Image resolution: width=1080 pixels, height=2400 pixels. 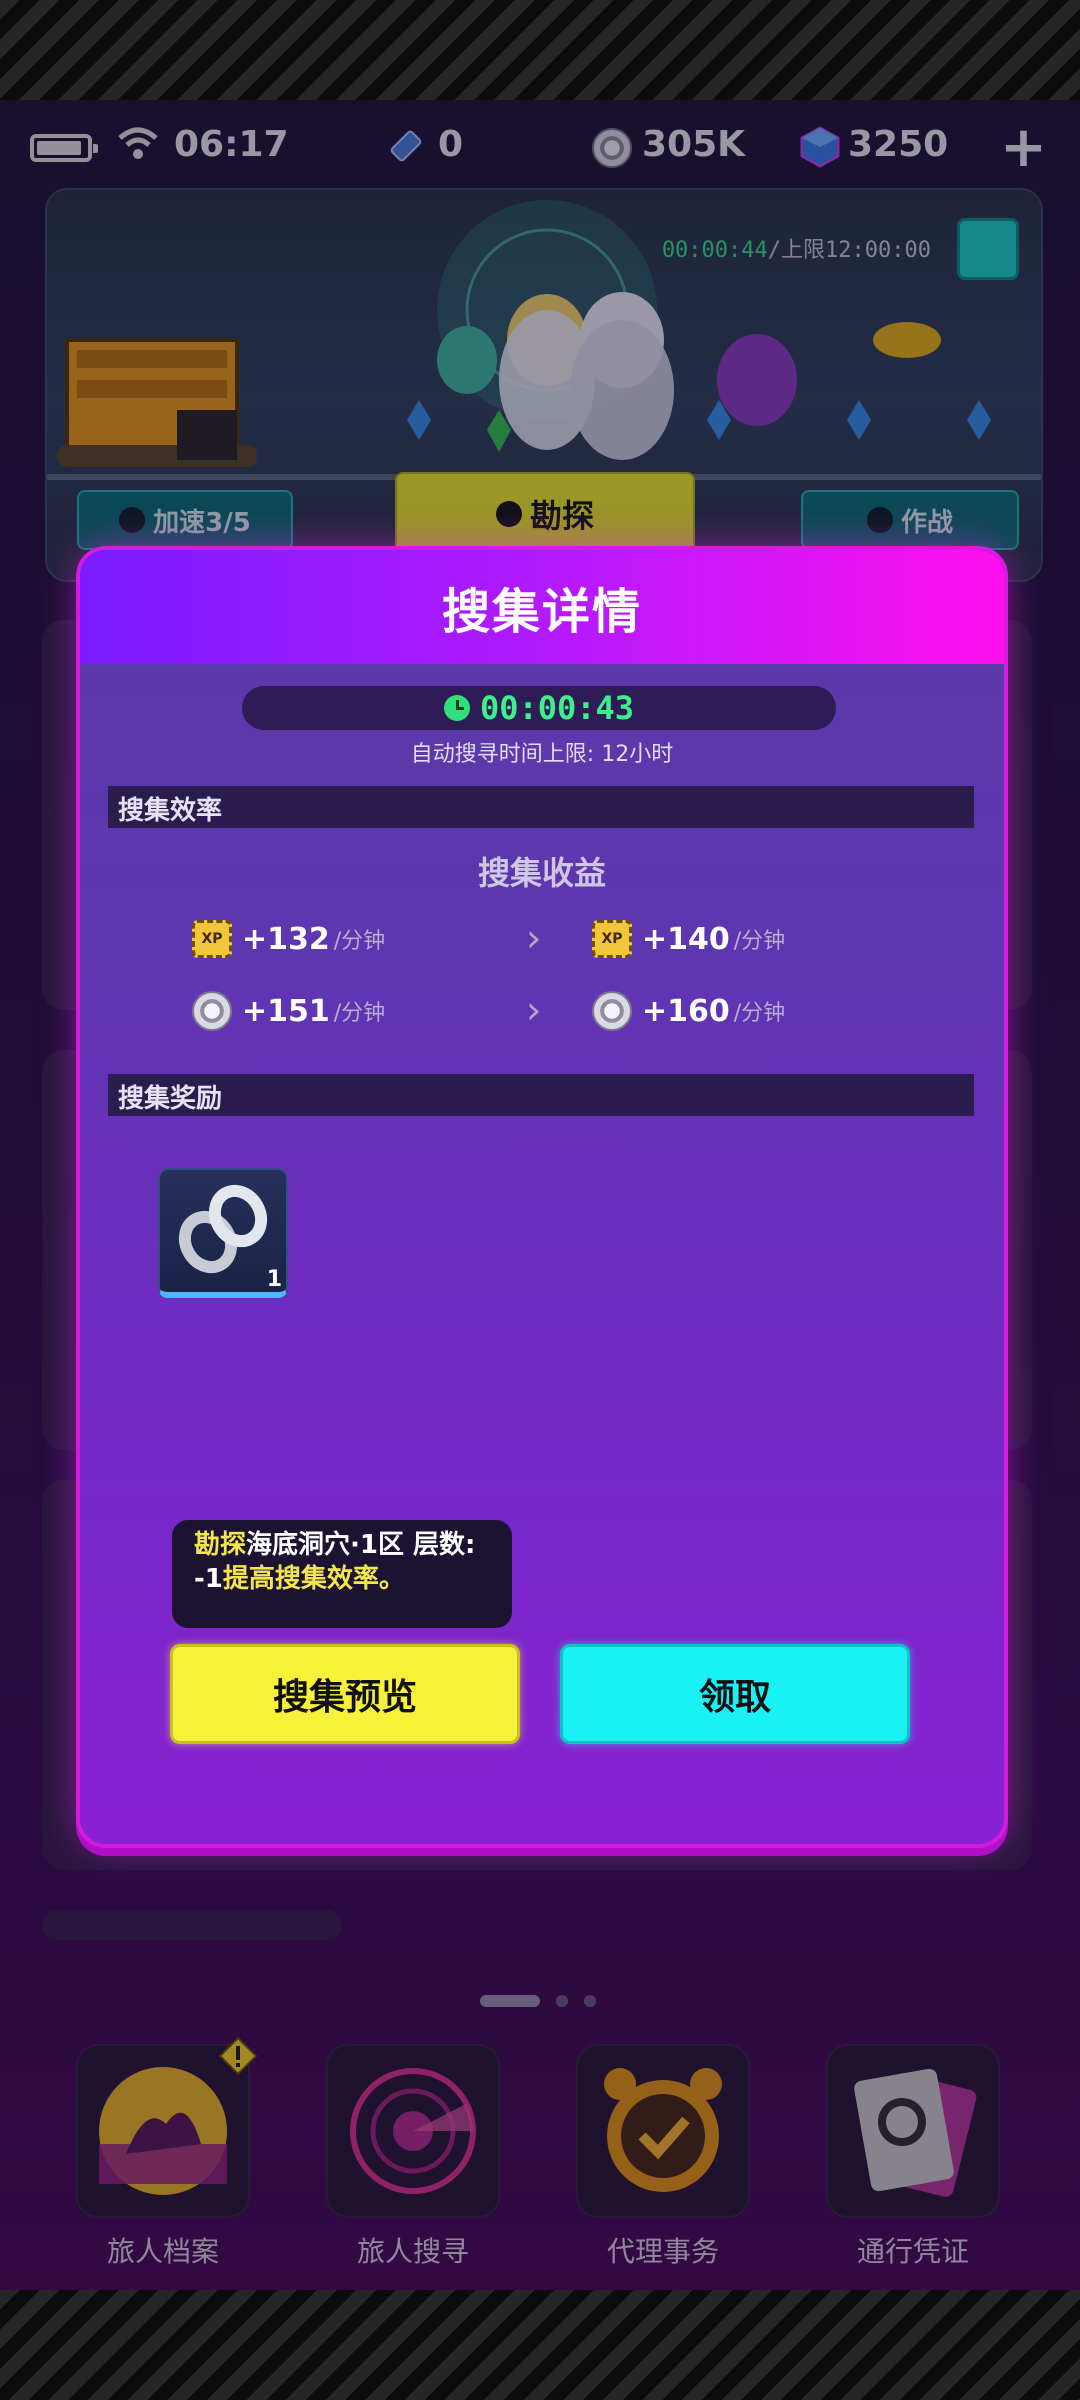 I want to click on reward-item: 1, so click(x=223, y=1233).